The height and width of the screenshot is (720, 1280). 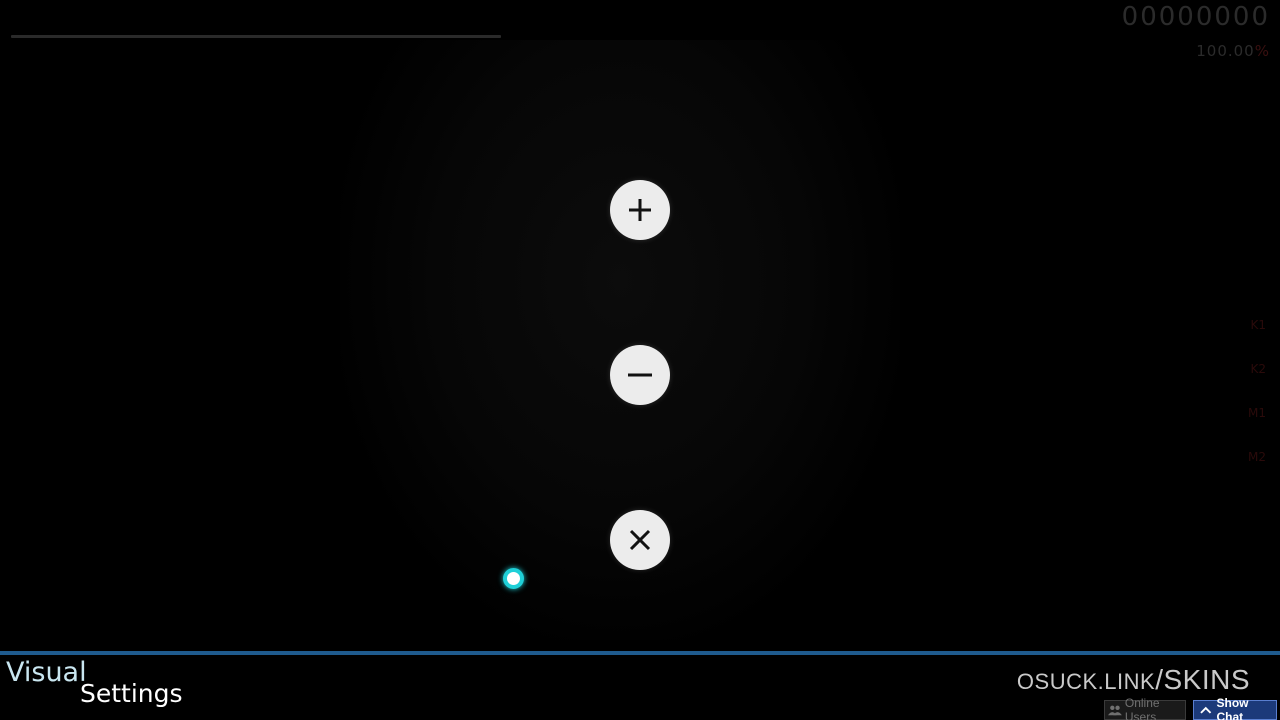 I want to click on score-counter: 00000000, so click(x=1195, y=17).